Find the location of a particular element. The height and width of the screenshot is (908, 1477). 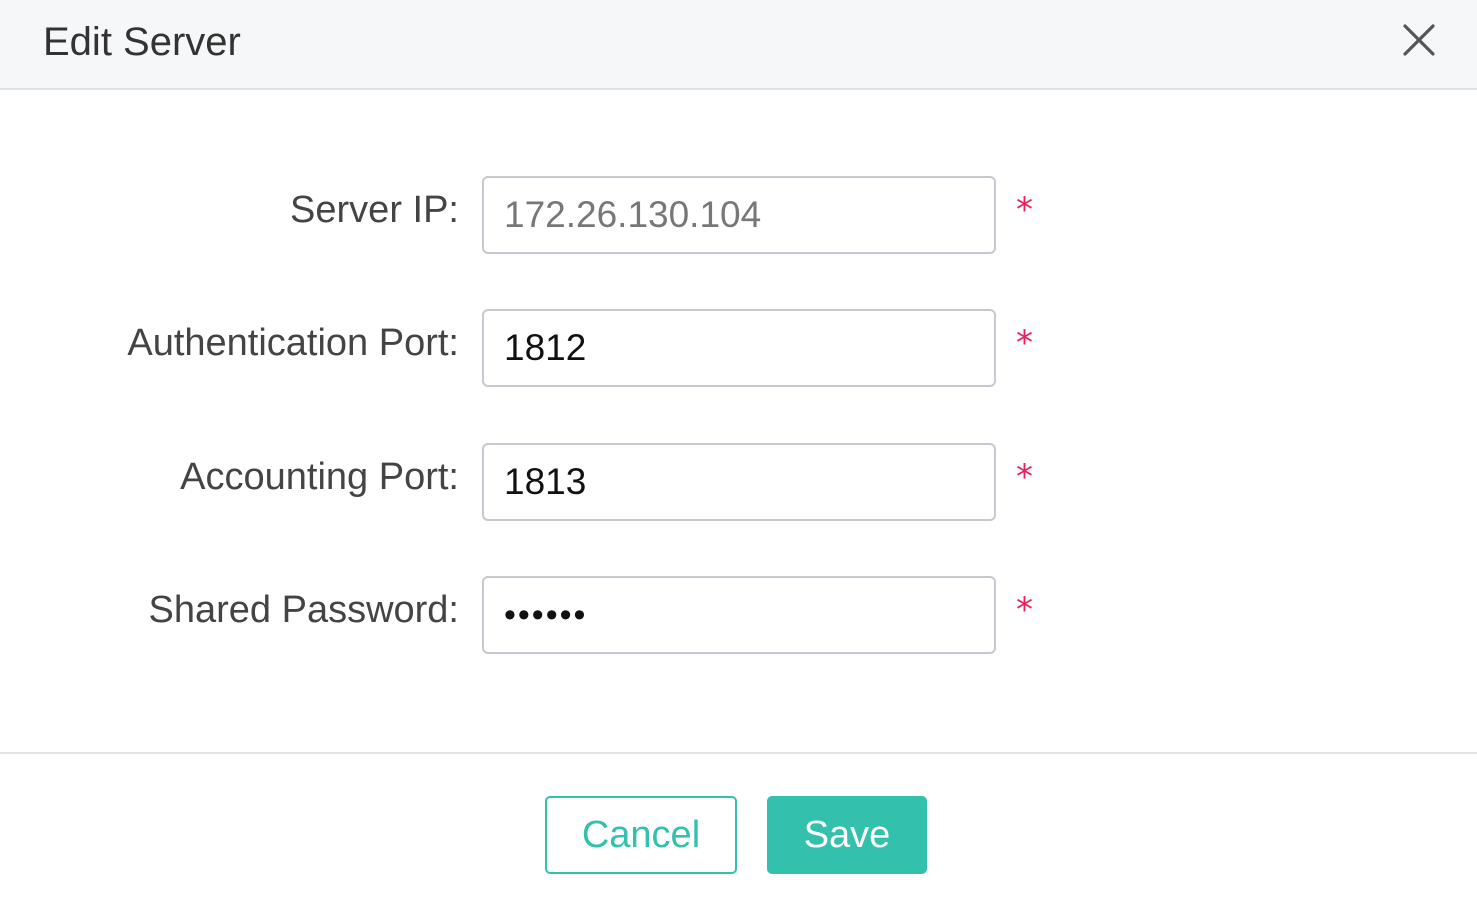

shared-password-row: Shared Password: * is located at coordinates (738, 615).